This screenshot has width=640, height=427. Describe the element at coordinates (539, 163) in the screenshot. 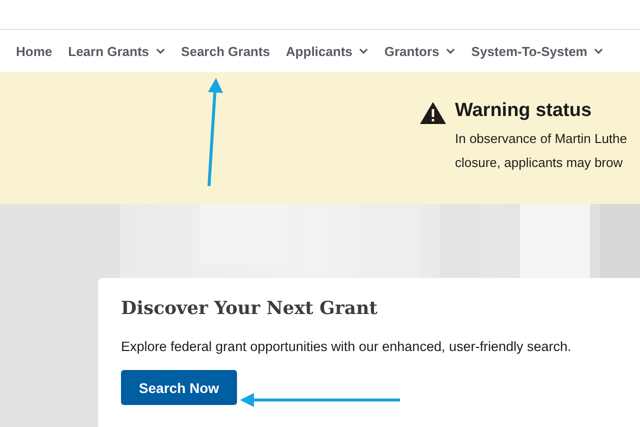

I see `alert-text: closure, applicants may brow` at that location.